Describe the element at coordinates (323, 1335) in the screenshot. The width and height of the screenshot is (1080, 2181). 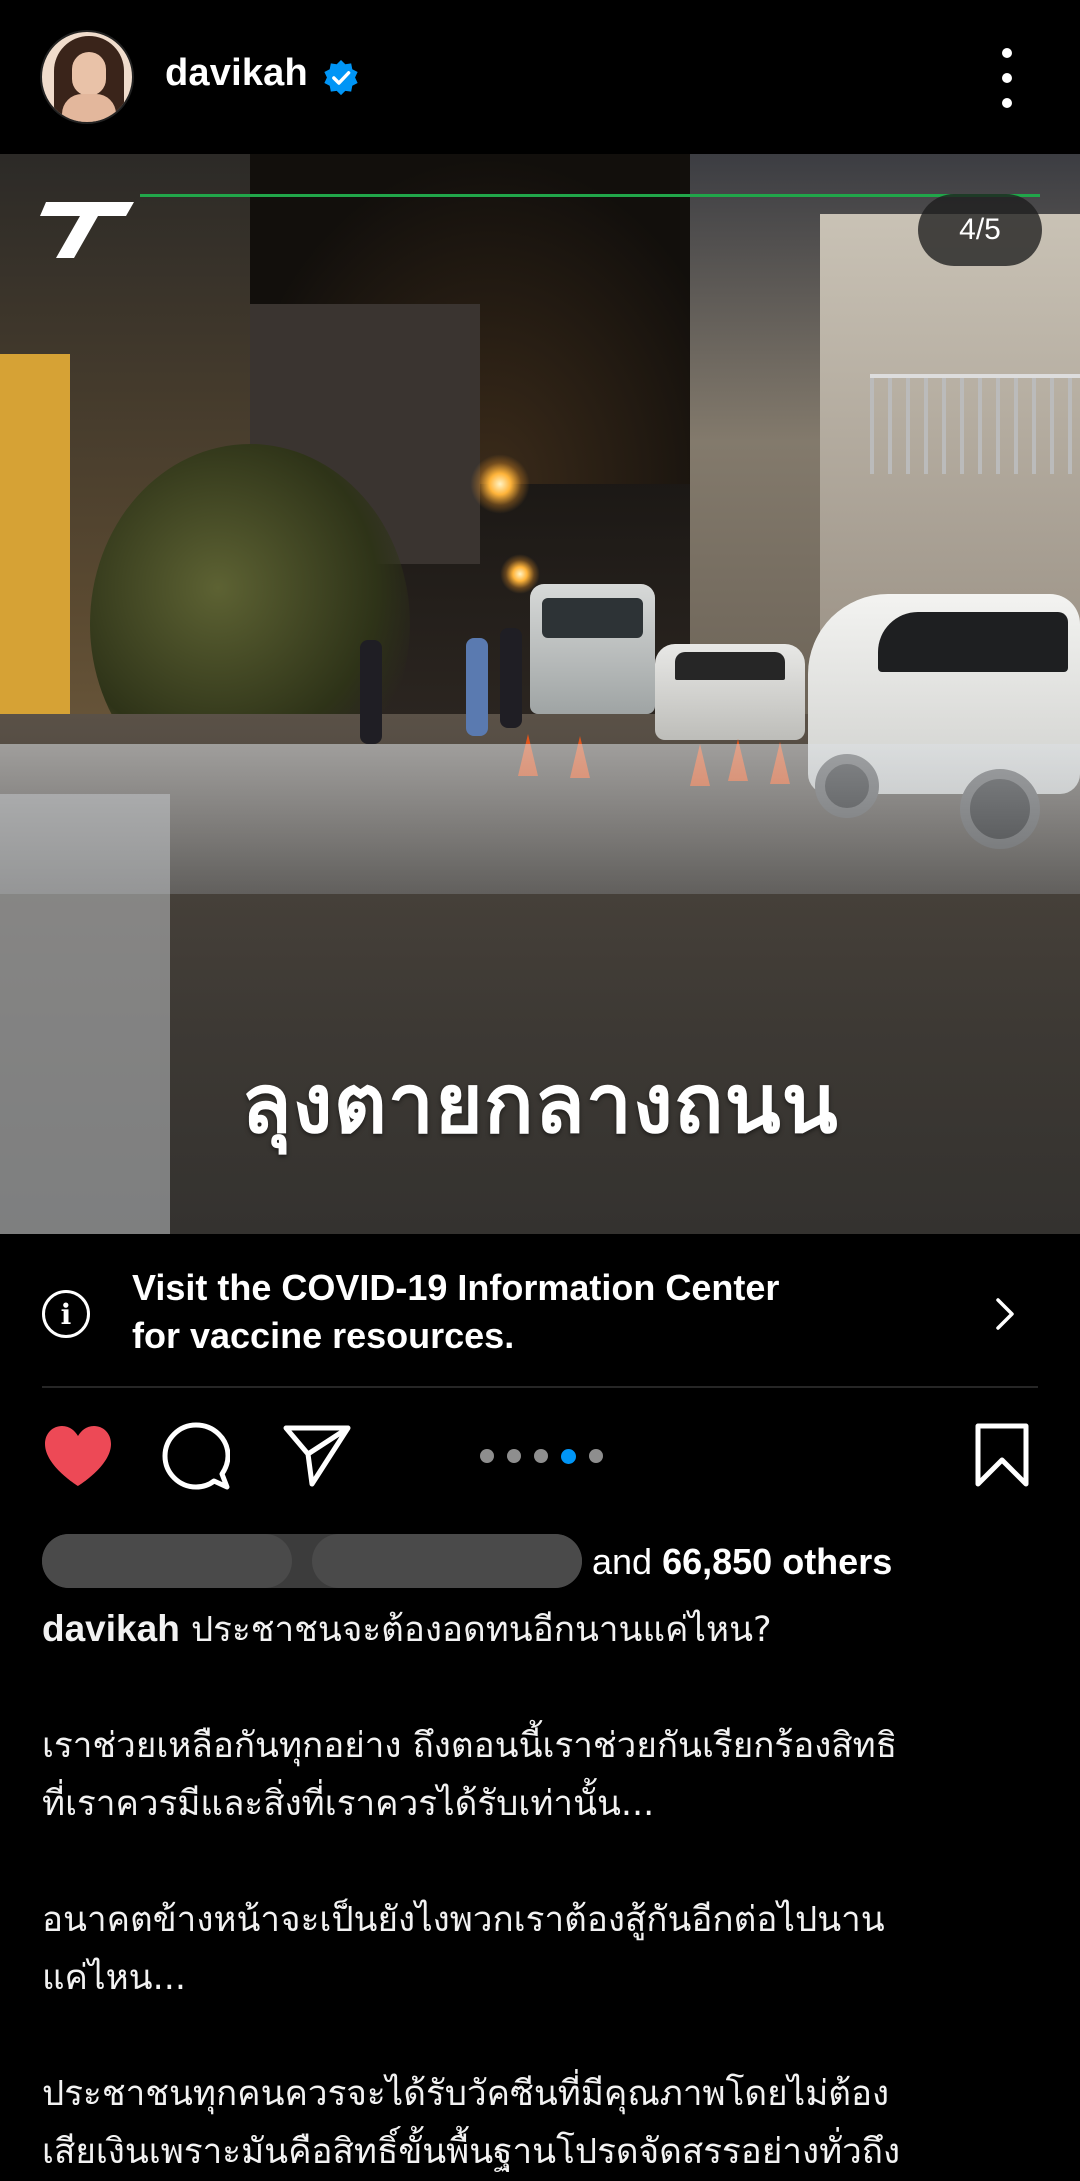
I see `covid-info-line2: for vaccine resources.` at that location.